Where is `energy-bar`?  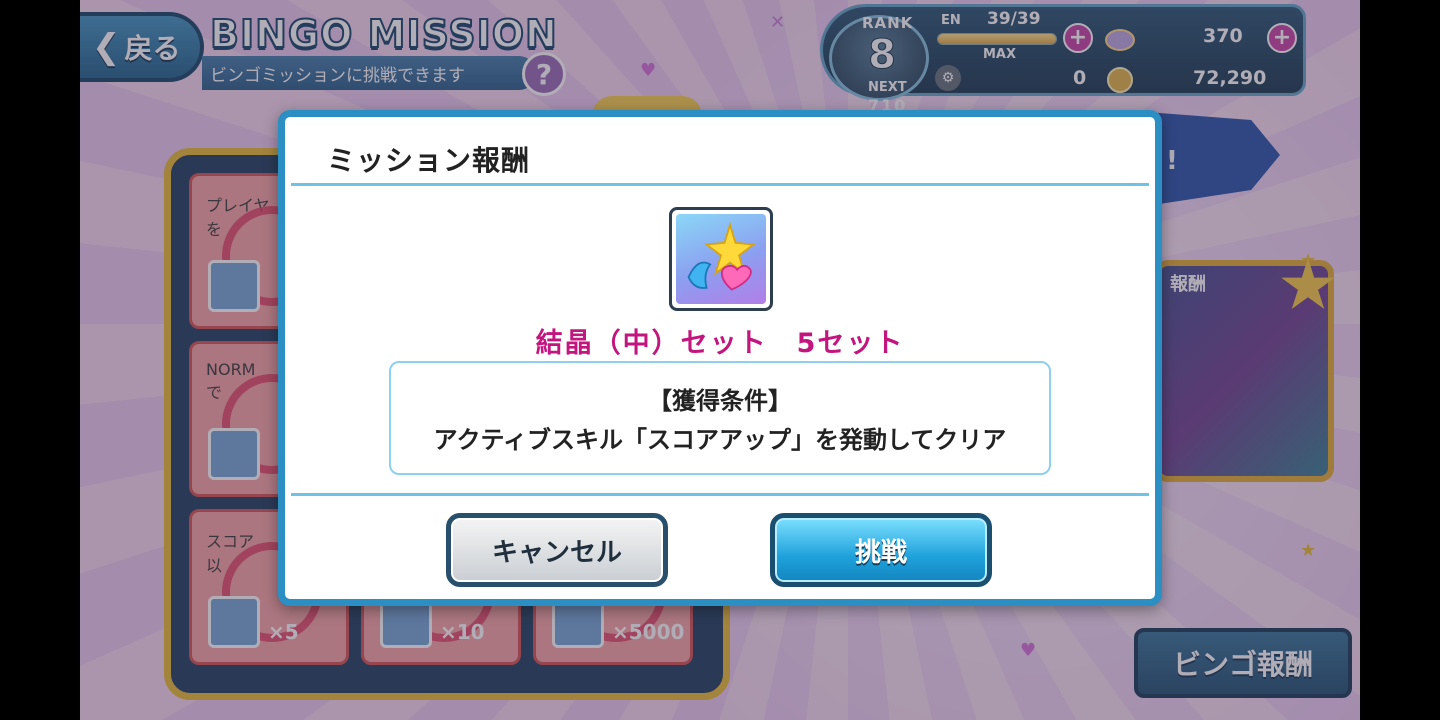 energy-bar is located at coordinates (997, 39).